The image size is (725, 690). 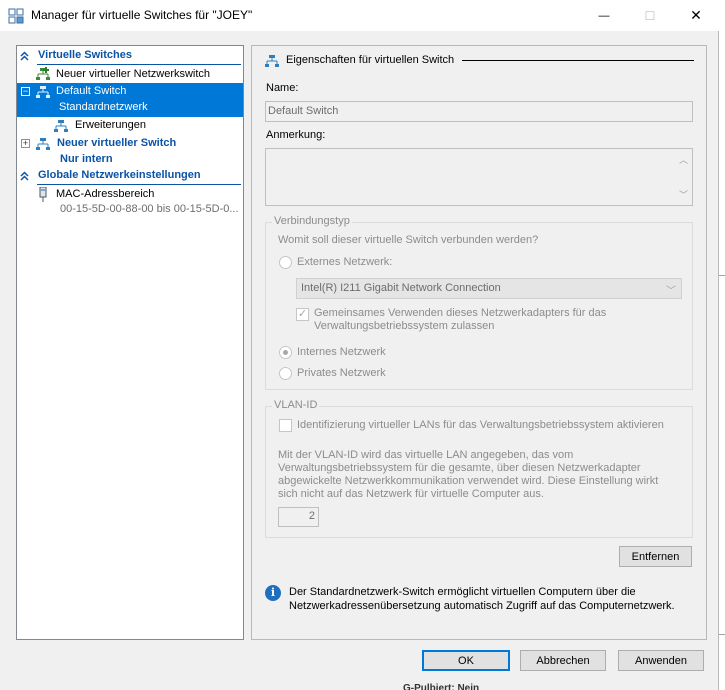 What do you see at coordinates (25, 143) in the screenshot?
I see `expand-icon: +` at bounding box center [25, 143].